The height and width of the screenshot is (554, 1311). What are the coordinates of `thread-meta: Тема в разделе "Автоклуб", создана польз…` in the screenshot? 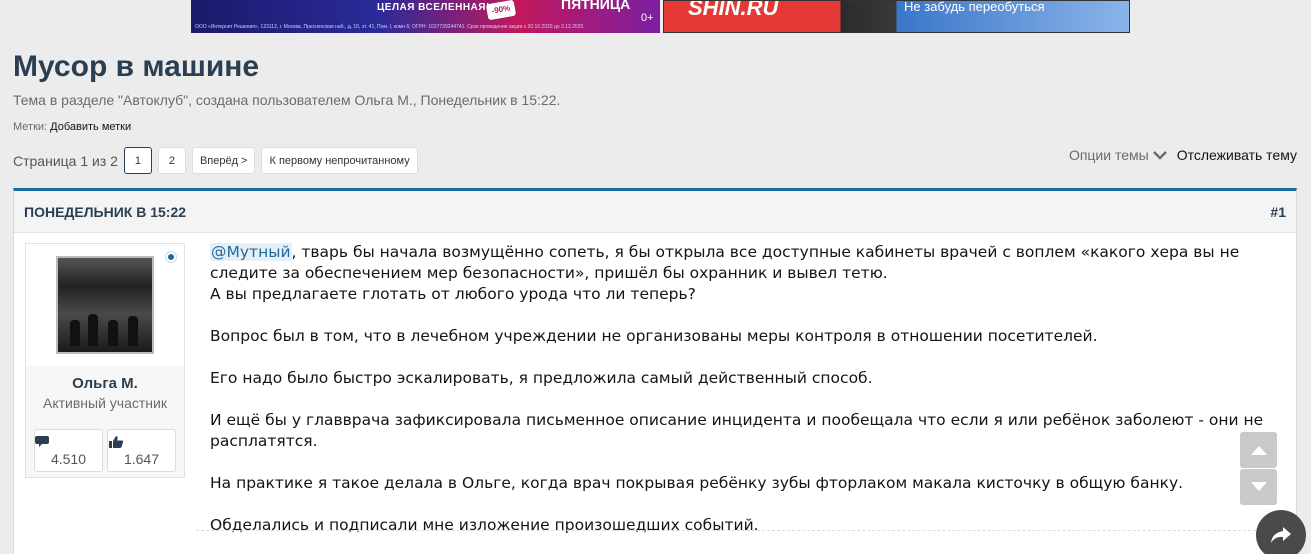 It's located at (287, 100).